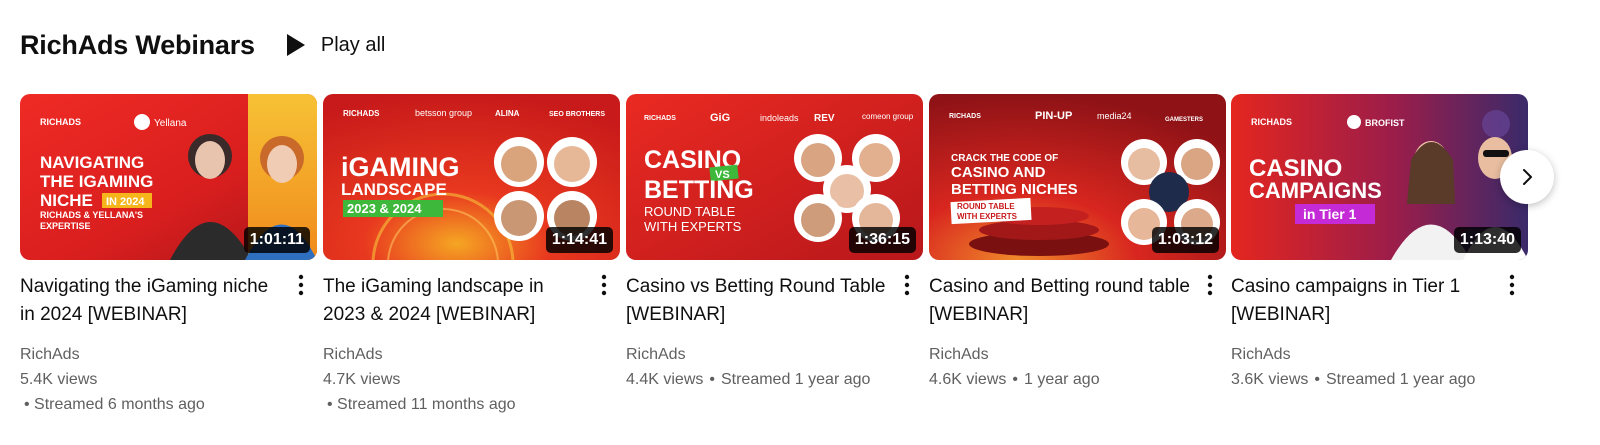 The image size is (1600, 445). What do you see at coordinates (1362, 301) in the screenshot?
I see `video-title: Casino campaigns in Tier 1 [WEBINAR]` at bounding box center [1362, 301].